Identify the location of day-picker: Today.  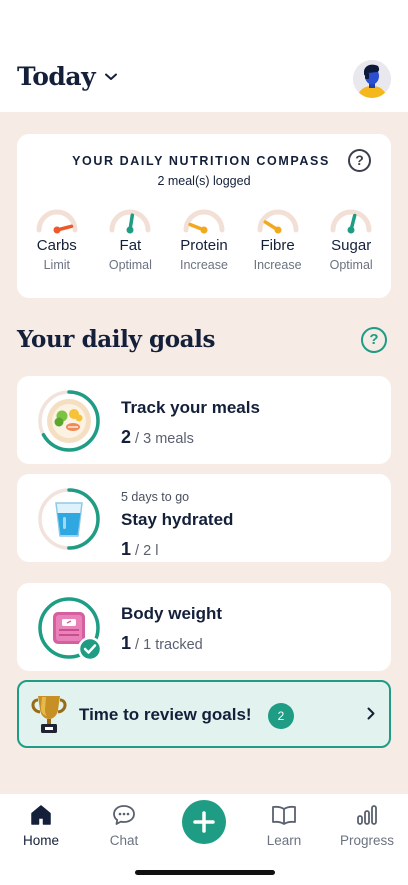
(67, 76).